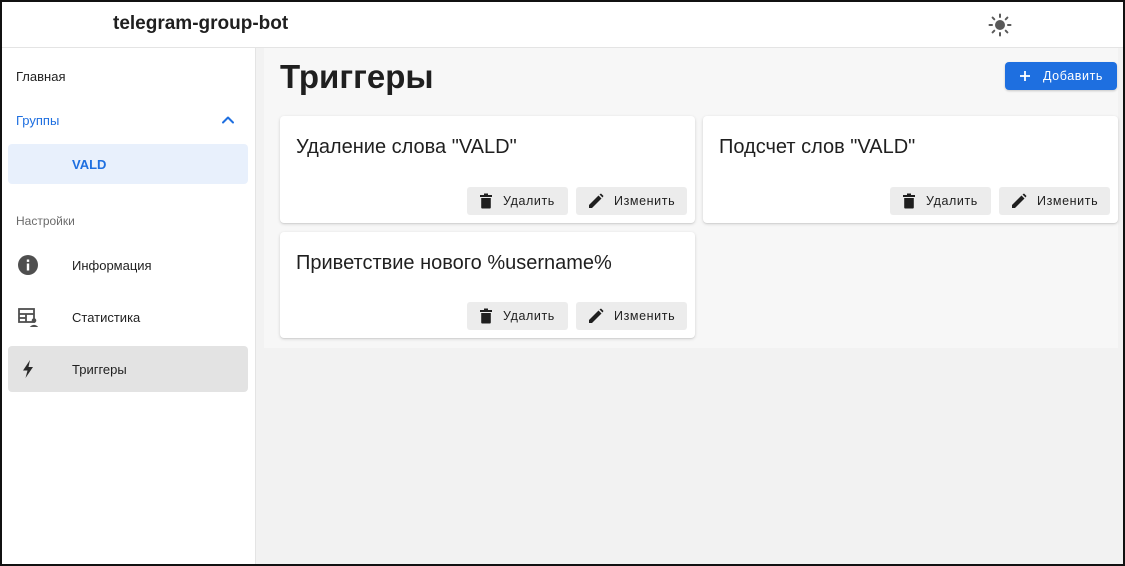 The height and width of the screenshot is (566, 1125). Describe the element at coordinates (28, 317) in the screenshot. I see `table-user-icon` at that location.